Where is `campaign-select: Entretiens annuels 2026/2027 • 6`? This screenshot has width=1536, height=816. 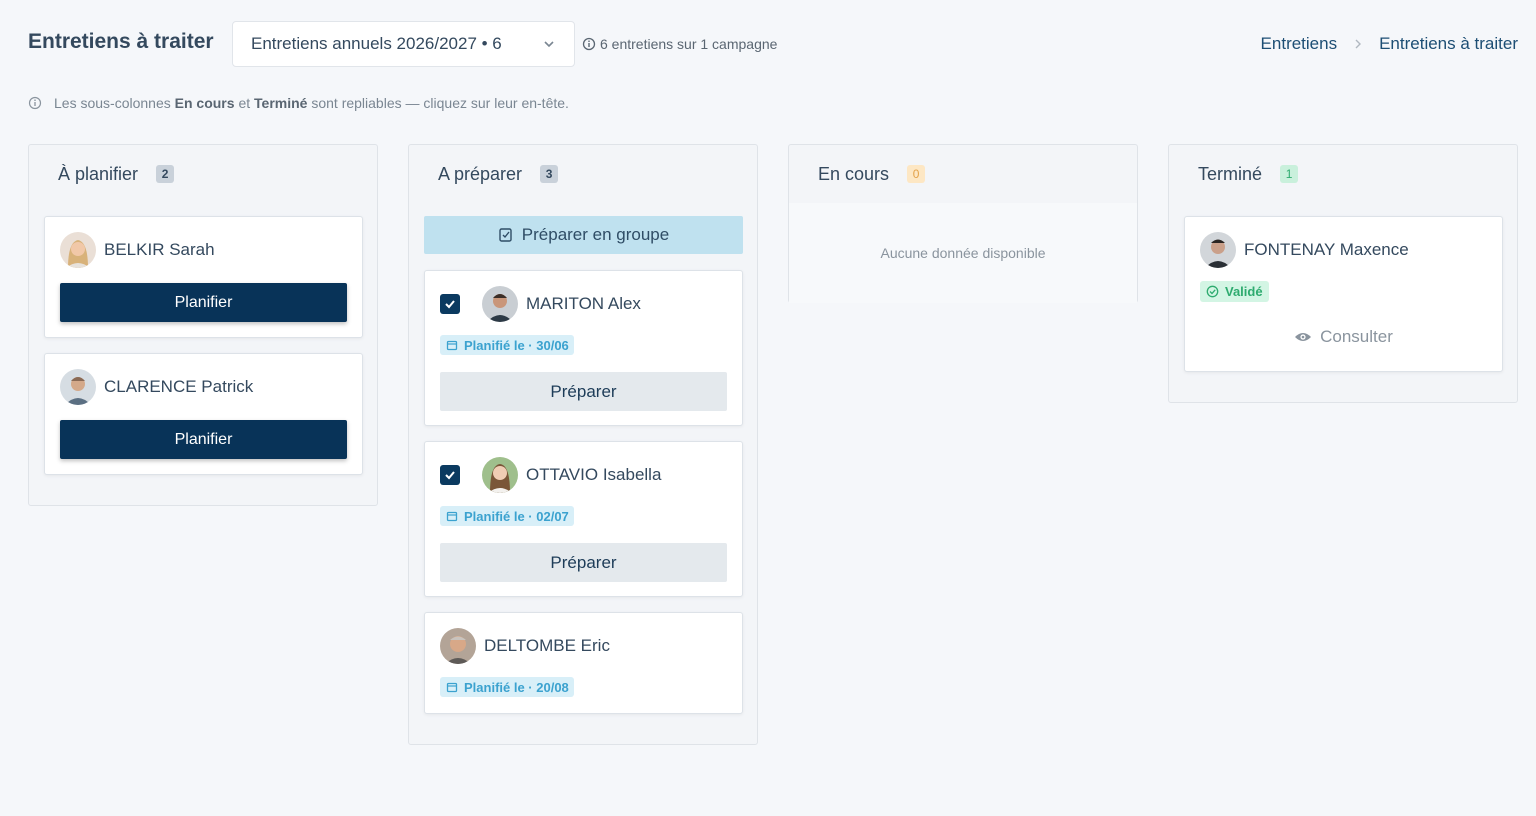
campaign-select: Entretiens annuels 2026/2027 • 6 is located at coordinates (403, 44).